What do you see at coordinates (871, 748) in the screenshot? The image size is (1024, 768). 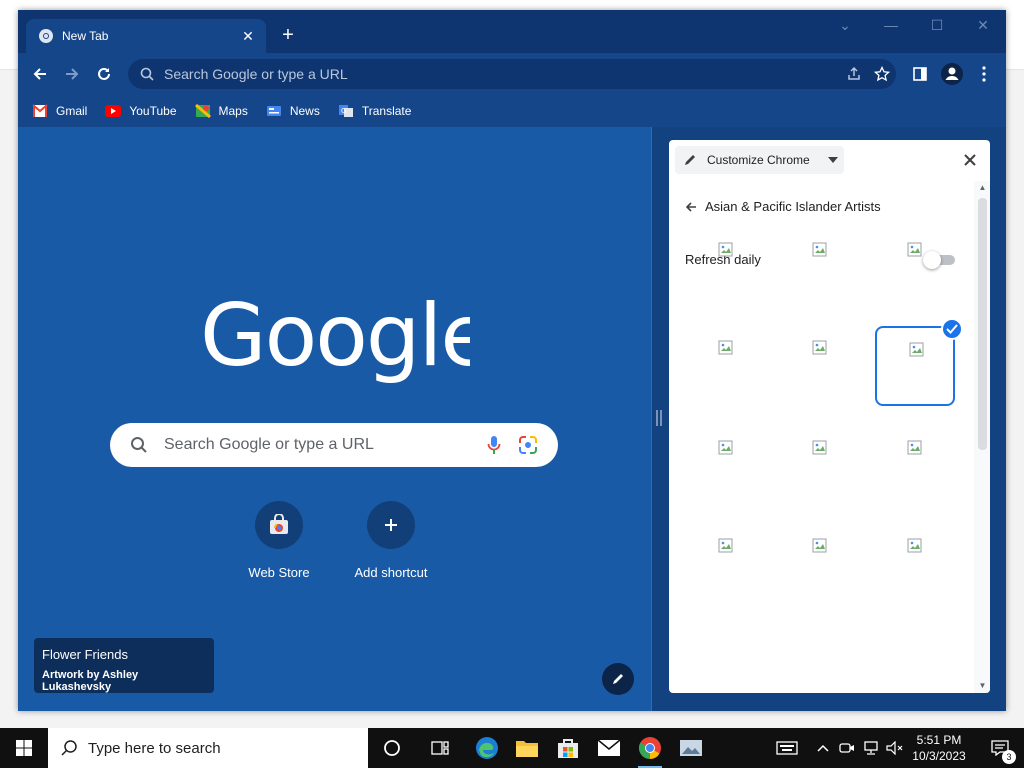 I see `network-icon` at bounding box center [871, 748].